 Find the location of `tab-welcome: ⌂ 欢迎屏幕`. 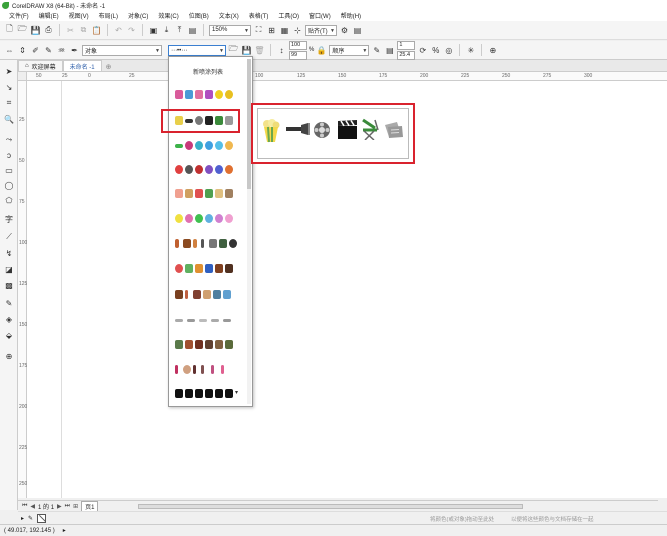

tab-welcome: ⌂ 欢迎屏幕 is located at coordinates (40, 65).